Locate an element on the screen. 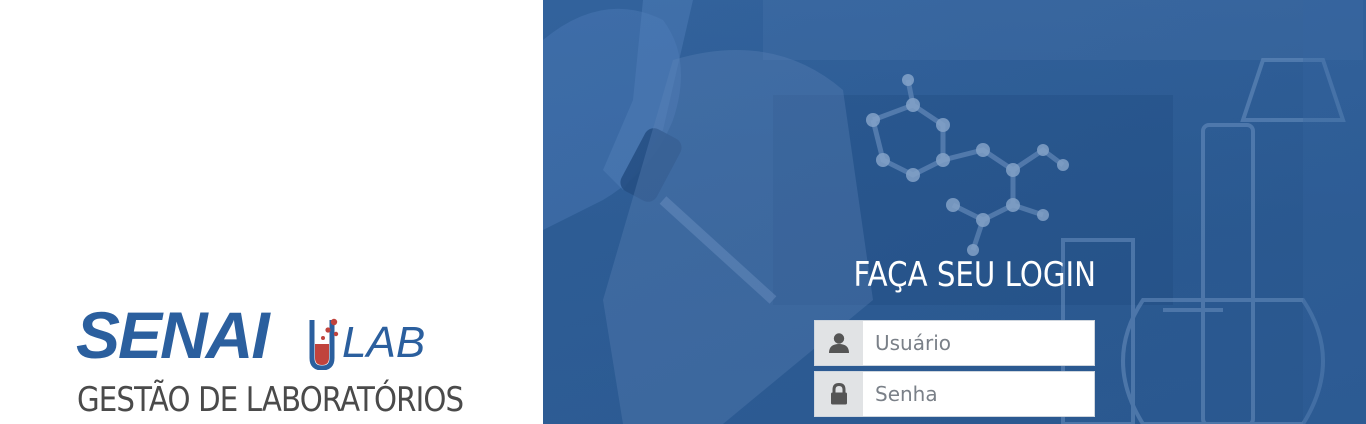 This screenshot has width=1366, height=424. senai-lab-logo: SENAI LAB is located at coordinates (261, 335).